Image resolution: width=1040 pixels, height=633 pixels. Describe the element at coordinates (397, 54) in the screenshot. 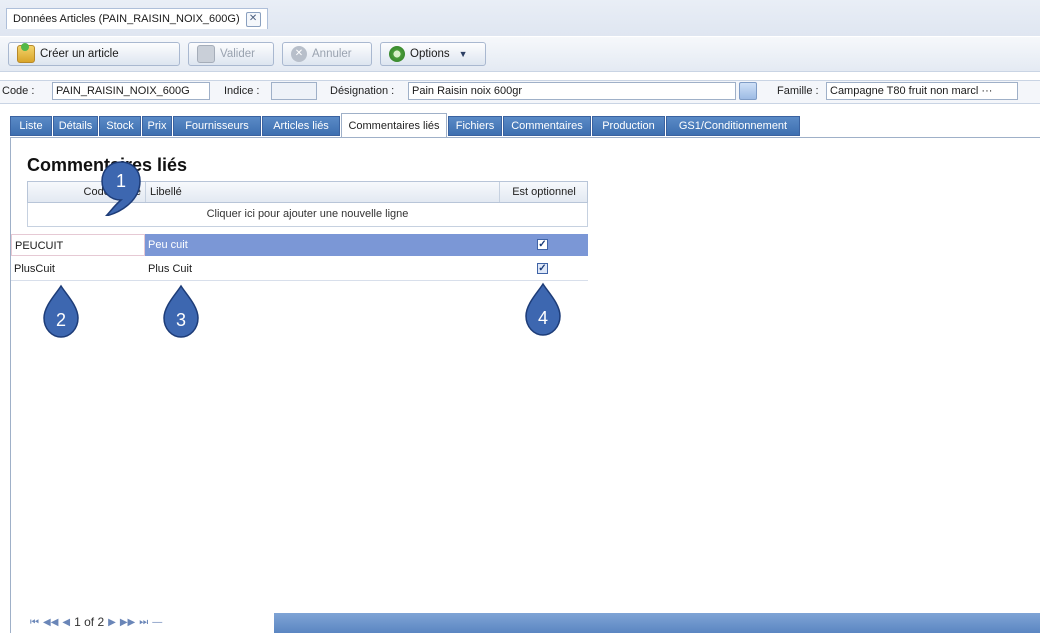

I see `options-icon` at that location.